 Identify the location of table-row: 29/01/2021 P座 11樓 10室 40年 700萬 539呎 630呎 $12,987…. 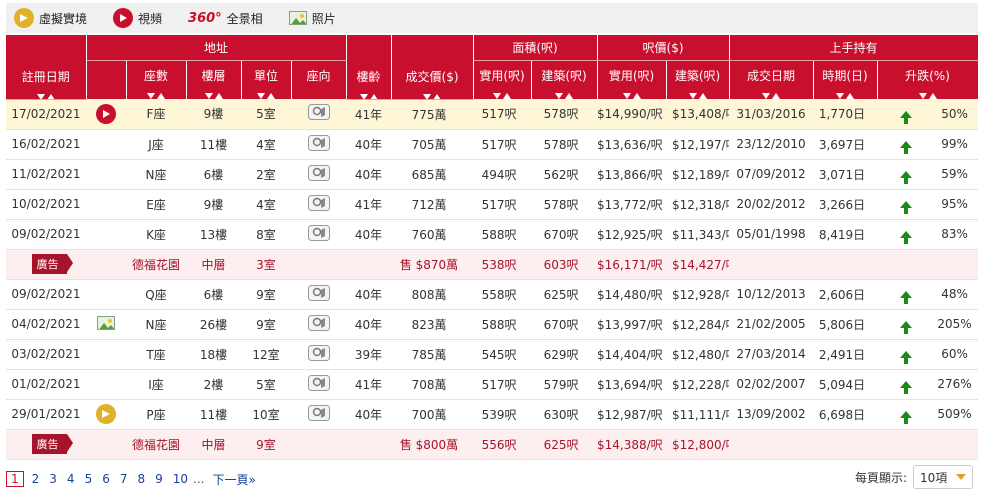
(492, 414).